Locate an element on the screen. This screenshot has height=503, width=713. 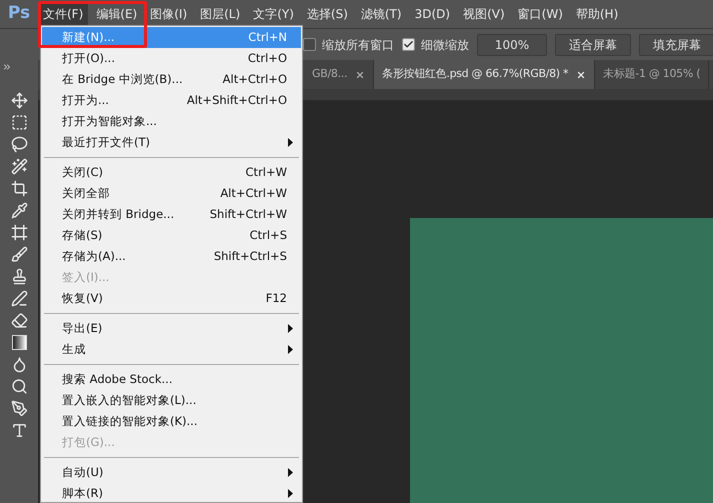
type-icon is located at coordinates (19, 430).